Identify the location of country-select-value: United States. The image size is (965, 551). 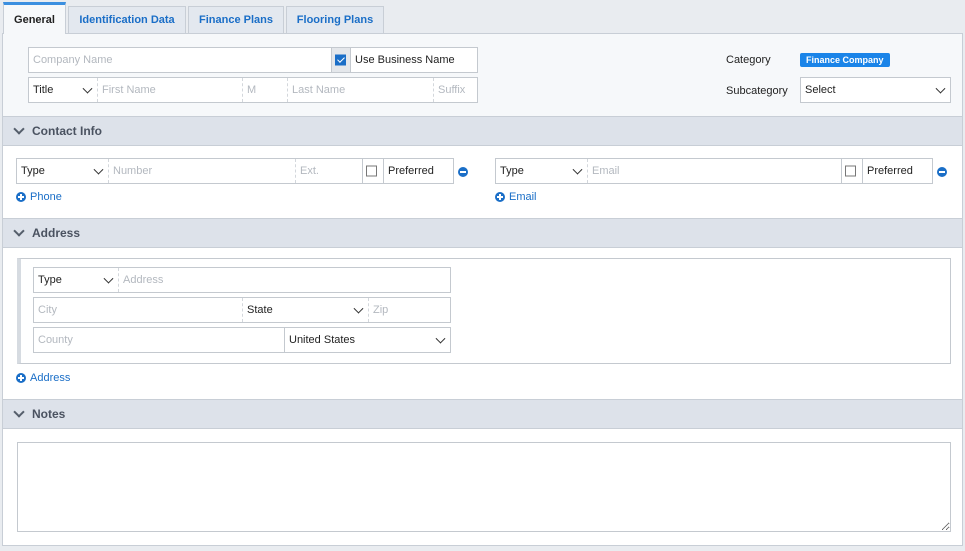
(322, 340).